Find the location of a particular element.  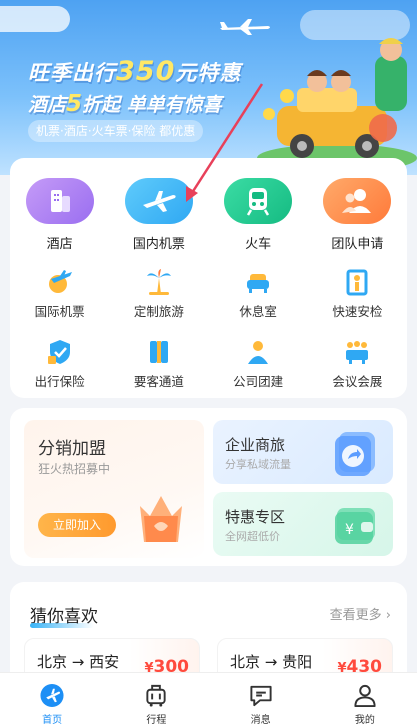

service-conference: 会议会展 is located at coordinates (357, 364).